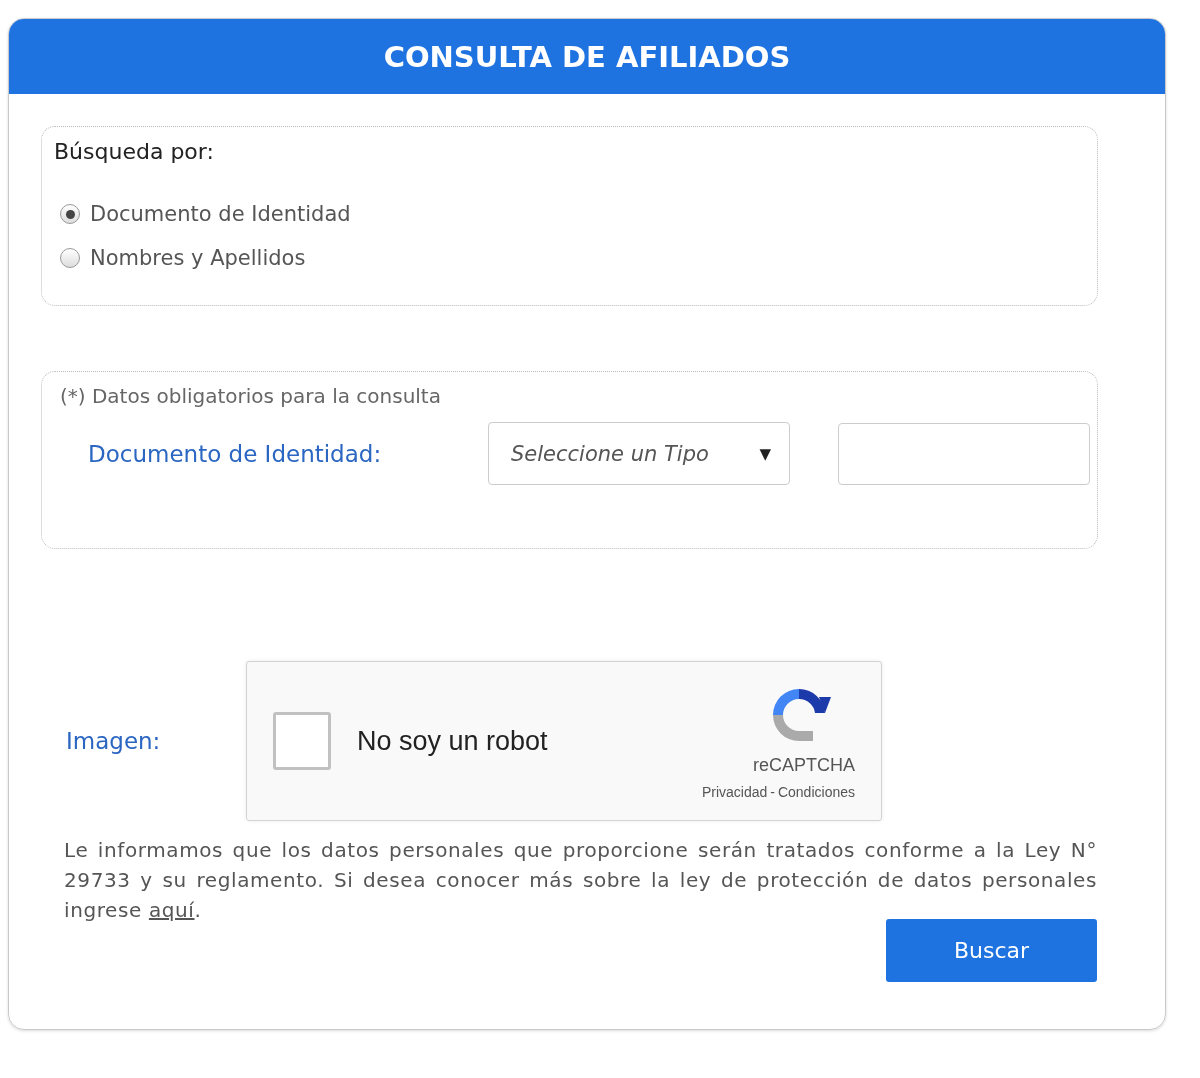  I want to click on checkbox-label: No soy un robot, so click(453, 741).